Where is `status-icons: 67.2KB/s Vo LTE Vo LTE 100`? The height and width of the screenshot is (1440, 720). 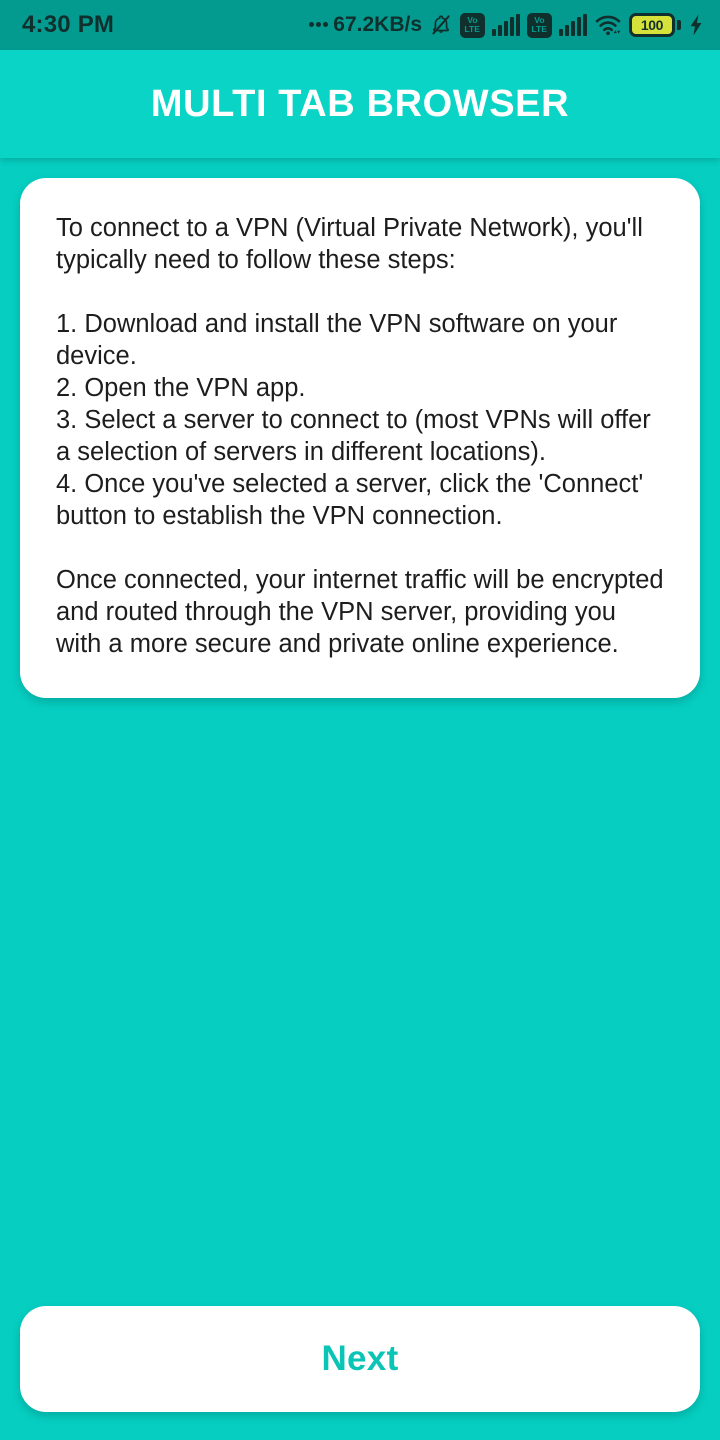 status-icons: 67.2KB/s Vo LTE Vo LTE 100 is located at coordinates (506, 25).